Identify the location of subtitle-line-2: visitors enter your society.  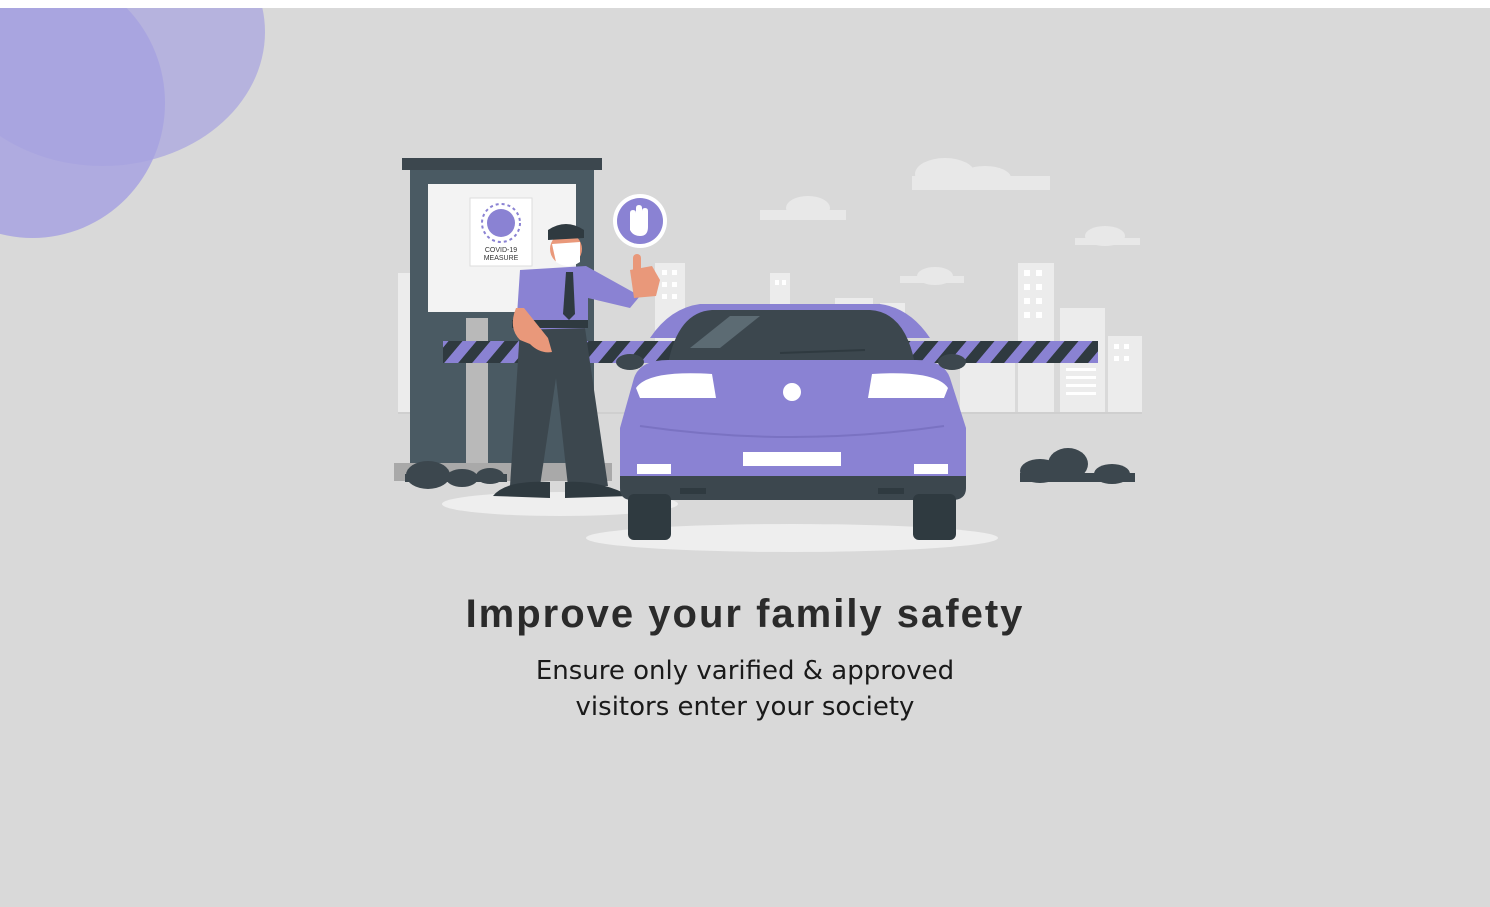
(745, 707).